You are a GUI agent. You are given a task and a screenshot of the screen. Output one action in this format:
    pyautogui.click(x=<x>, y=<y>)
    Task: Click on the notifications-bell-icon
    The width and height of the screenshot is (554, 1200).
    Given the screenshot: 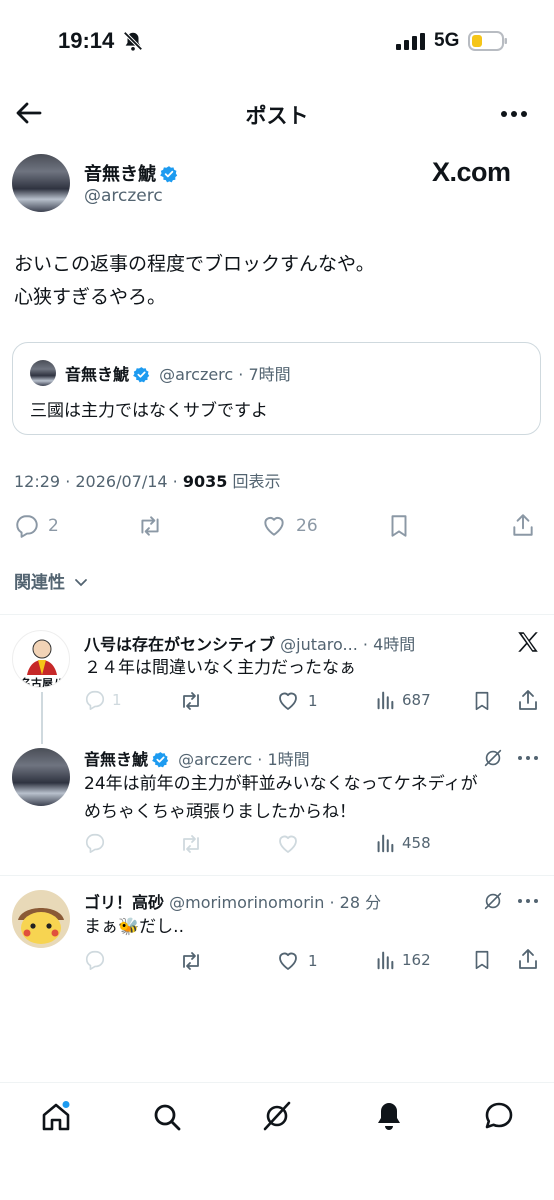 What is the action you would take?
    pyautogui.click(x=389, y=1116)
    